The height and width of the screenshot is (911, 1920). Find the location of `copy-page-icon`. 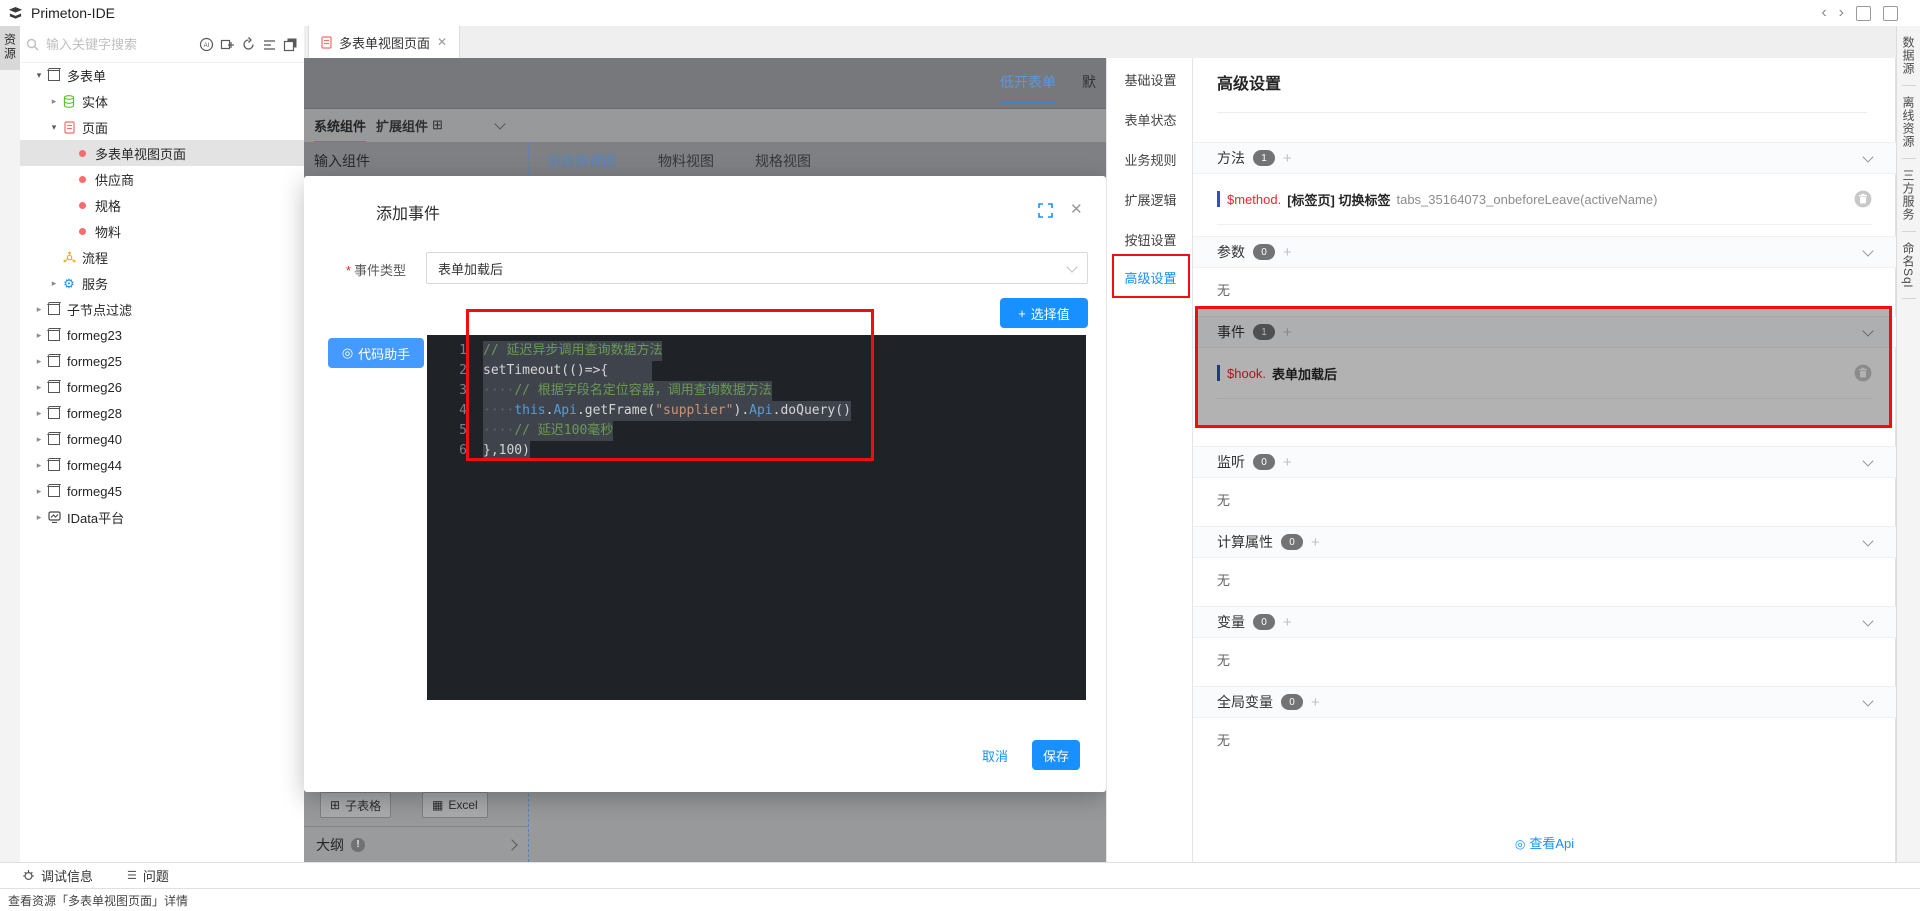

copy-page-icon is located at coordinates (290, 44).